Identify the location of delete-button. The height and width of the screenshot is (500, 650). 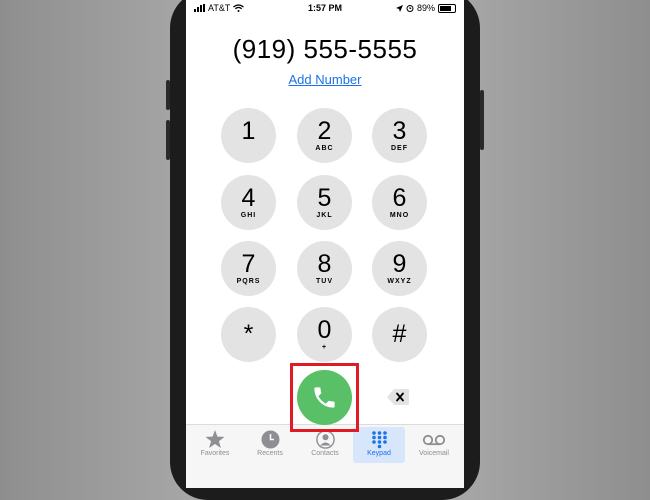
(398, 397).